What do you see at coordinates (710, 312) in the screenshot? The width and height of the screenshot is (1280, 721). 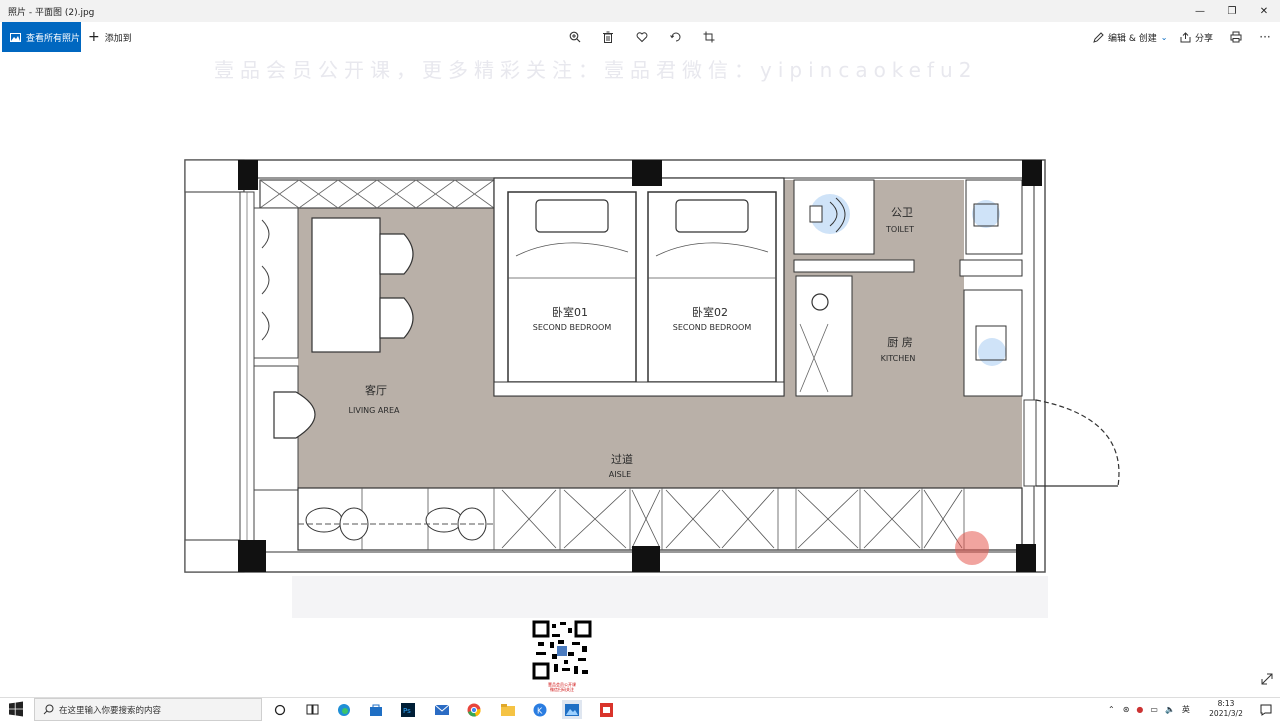 I see `bedroom2-cn-label: 卧室02` at bounding box center [710, 312].